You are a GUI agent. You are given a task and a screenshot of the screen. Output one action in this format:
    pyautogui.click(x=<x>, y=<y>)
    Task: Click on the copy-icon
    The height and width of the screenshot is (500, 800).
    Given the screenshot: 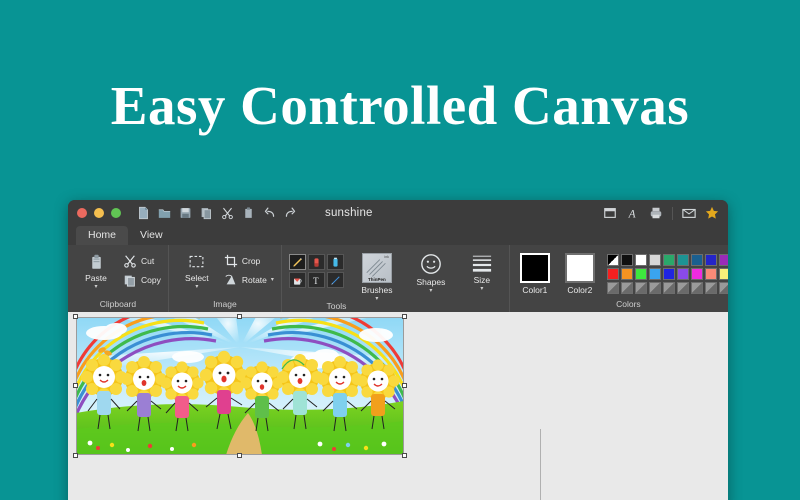 What is the action you would take?
    pyautogui.click(x=130, y=280)
    